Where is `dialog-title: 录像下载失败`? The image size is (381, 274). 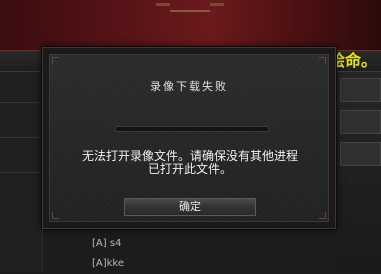
dialog-title: 录像下载失败 is located at coordinates (189, 86).